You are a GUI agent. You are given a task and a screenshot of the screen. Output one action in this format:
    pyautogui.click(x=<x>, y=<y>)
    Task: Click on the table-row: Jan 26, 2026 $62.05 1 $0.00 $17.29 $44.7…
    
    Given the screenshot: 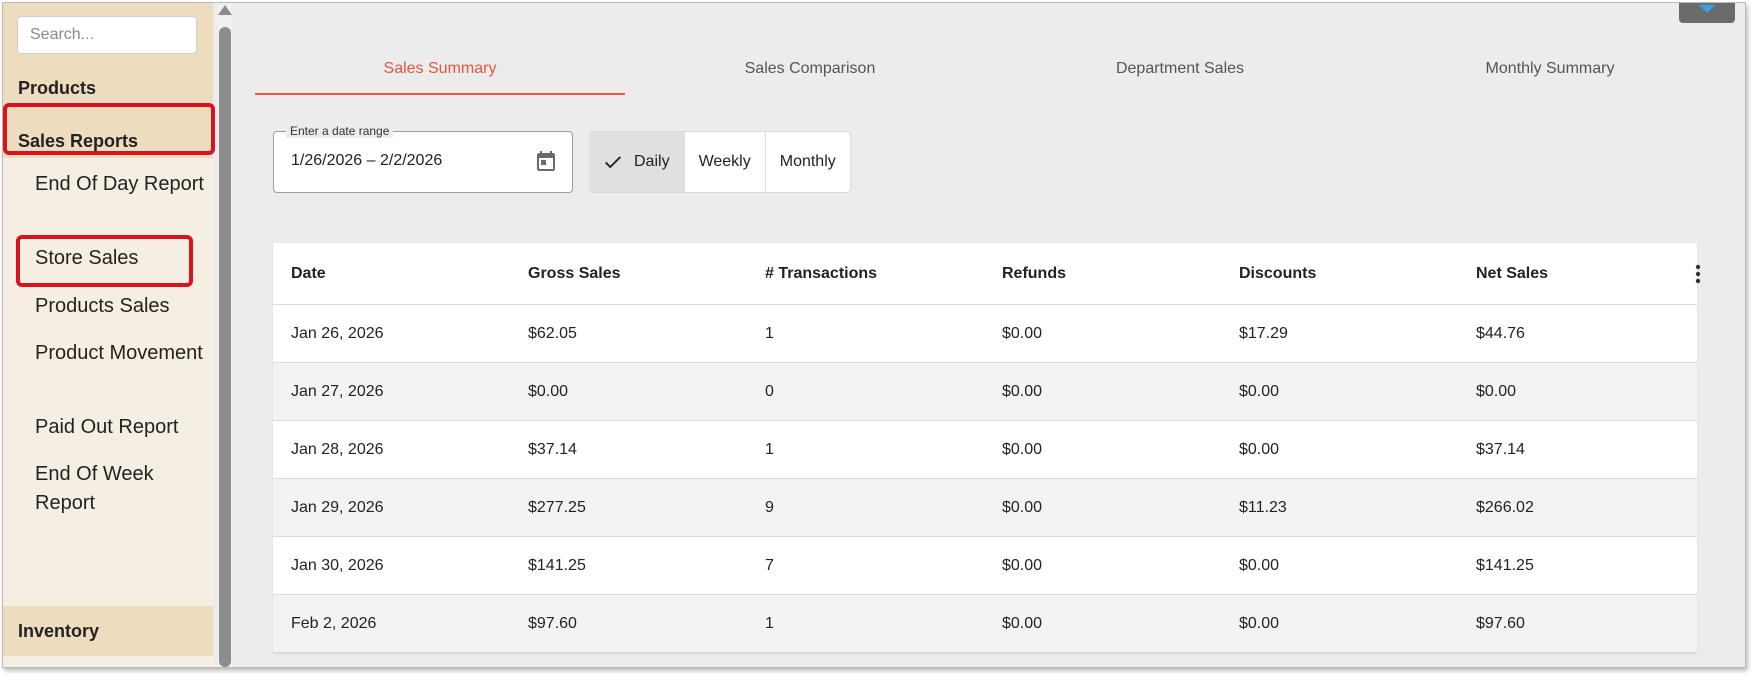 What is the action you would take?
    pyautogui.click(x=985, y=334)
    